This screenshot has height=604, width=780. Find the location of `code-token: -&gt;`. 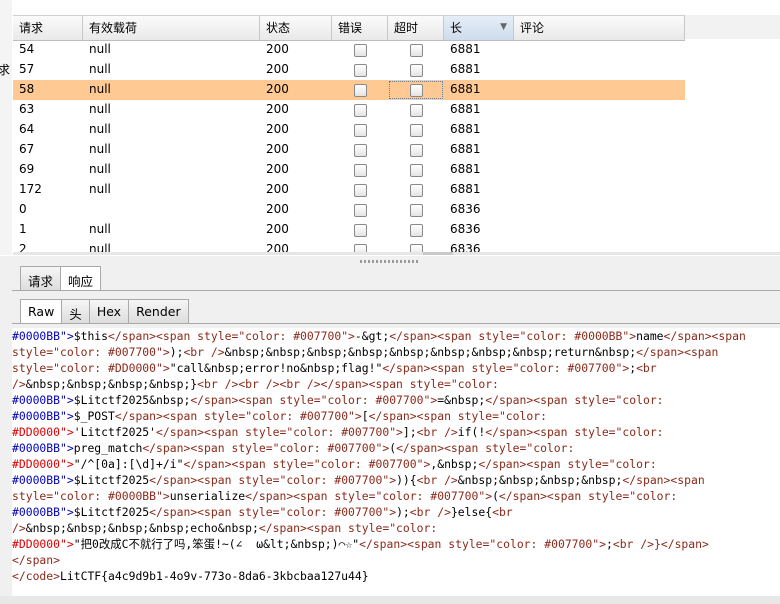

code-token: -&gt; is located at coordinates (372, 336).